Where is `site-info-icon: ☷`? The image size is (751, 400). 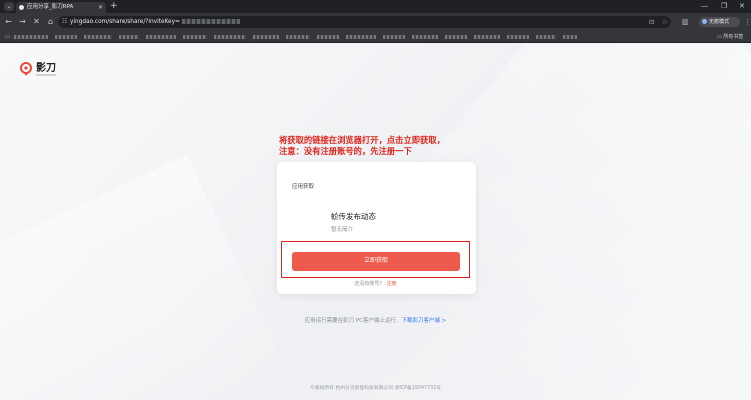
site-info-icon: ☷ is located at coordinates (64, 22).